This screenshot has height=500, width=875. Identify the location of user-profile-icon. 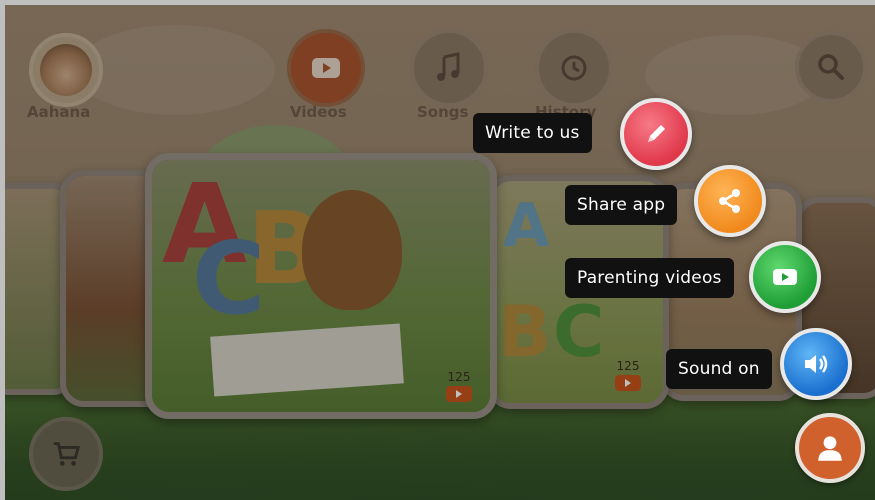
(830, 448).